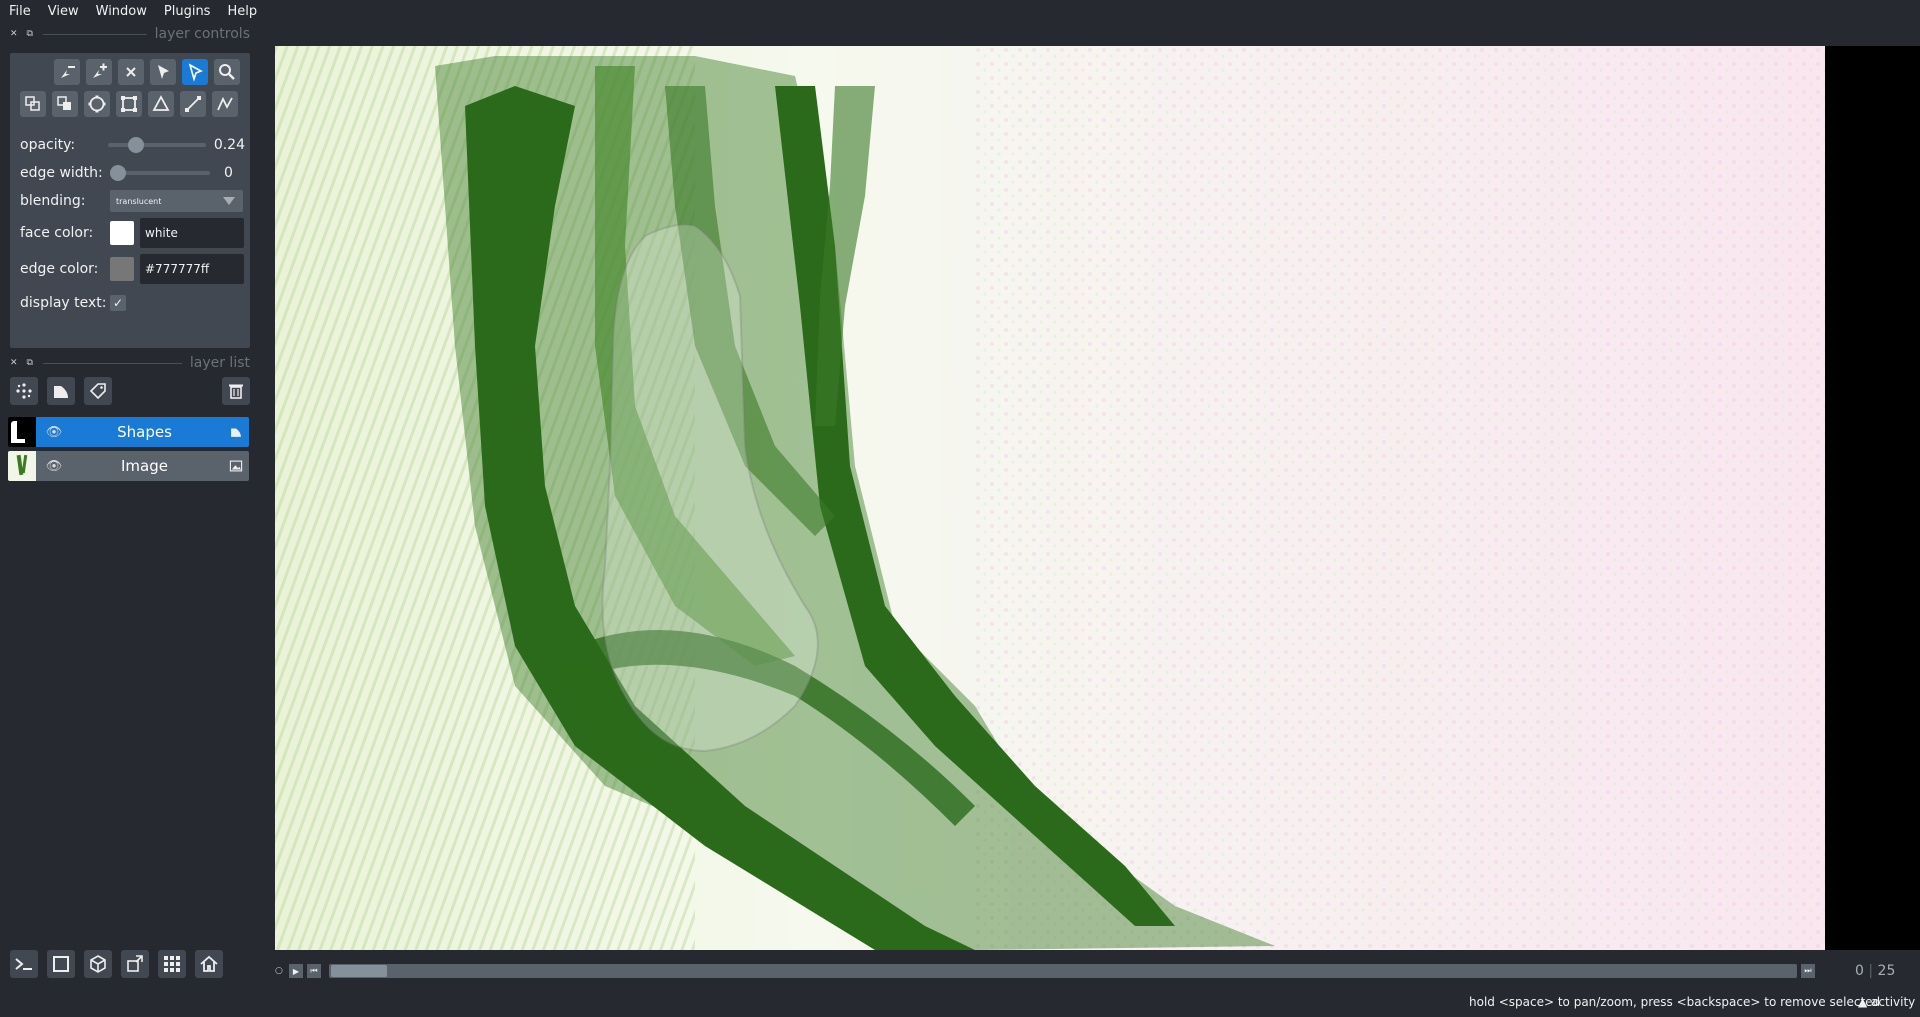 Image resolution: width=1920 pixels, height=1017 pixels. I want to click on move-front-button, so click(33, 104).